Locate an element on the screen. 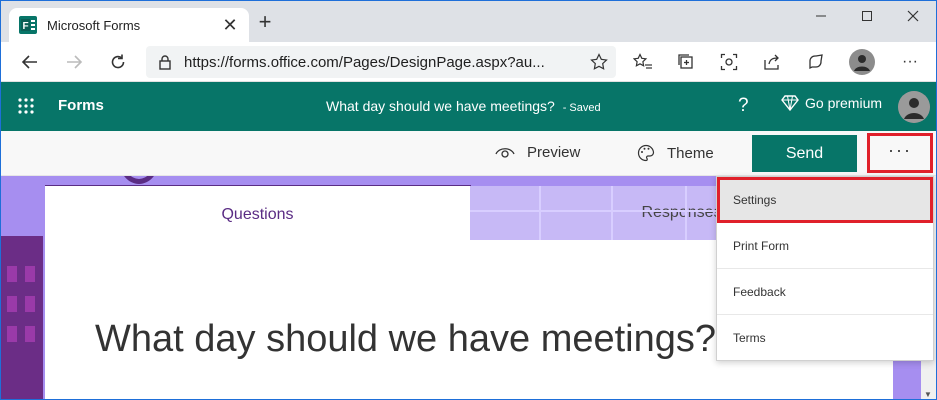 The height and width of the screenshot is (400, 937). theme-label: Theme is located at coordinates (690, 153).